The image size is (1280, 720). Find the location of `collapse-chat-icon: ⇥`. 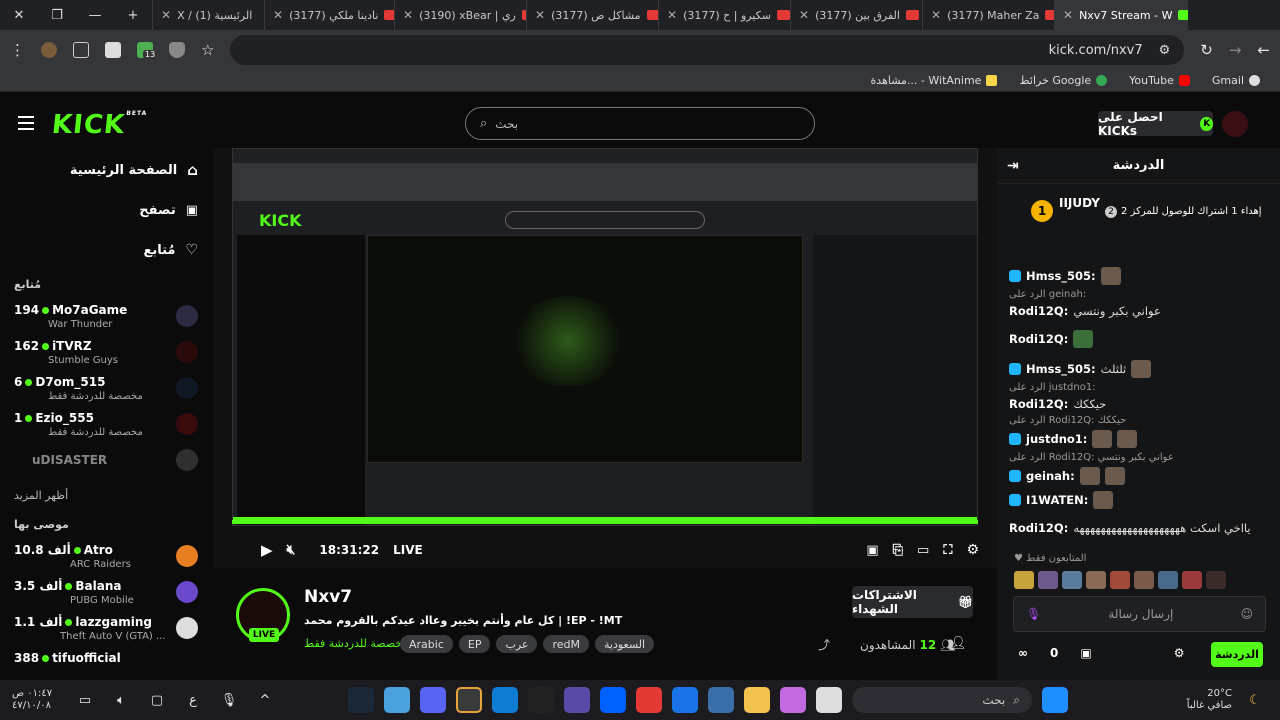

collapse-chat-icon: ⇥ is located at coordinates (1013, 166).